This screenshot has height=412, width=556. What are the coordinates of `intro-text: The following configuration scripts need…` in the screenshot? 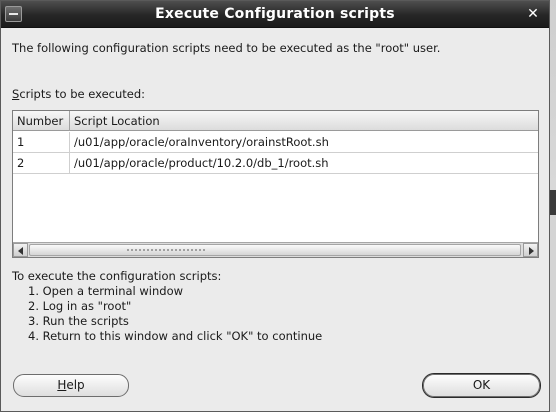 It's located at (226, 48).